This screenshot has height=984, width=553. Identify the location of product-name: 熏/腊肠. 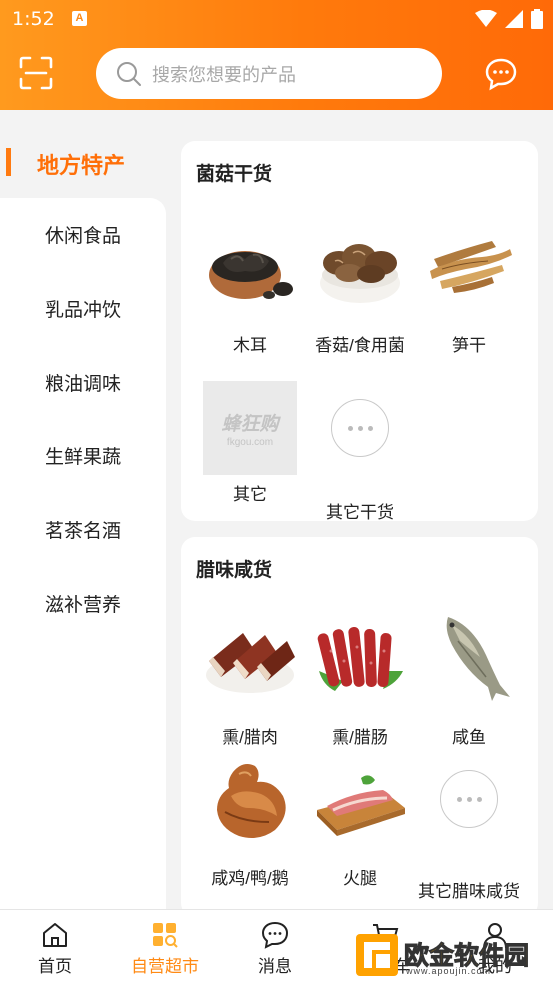
(360, 737).